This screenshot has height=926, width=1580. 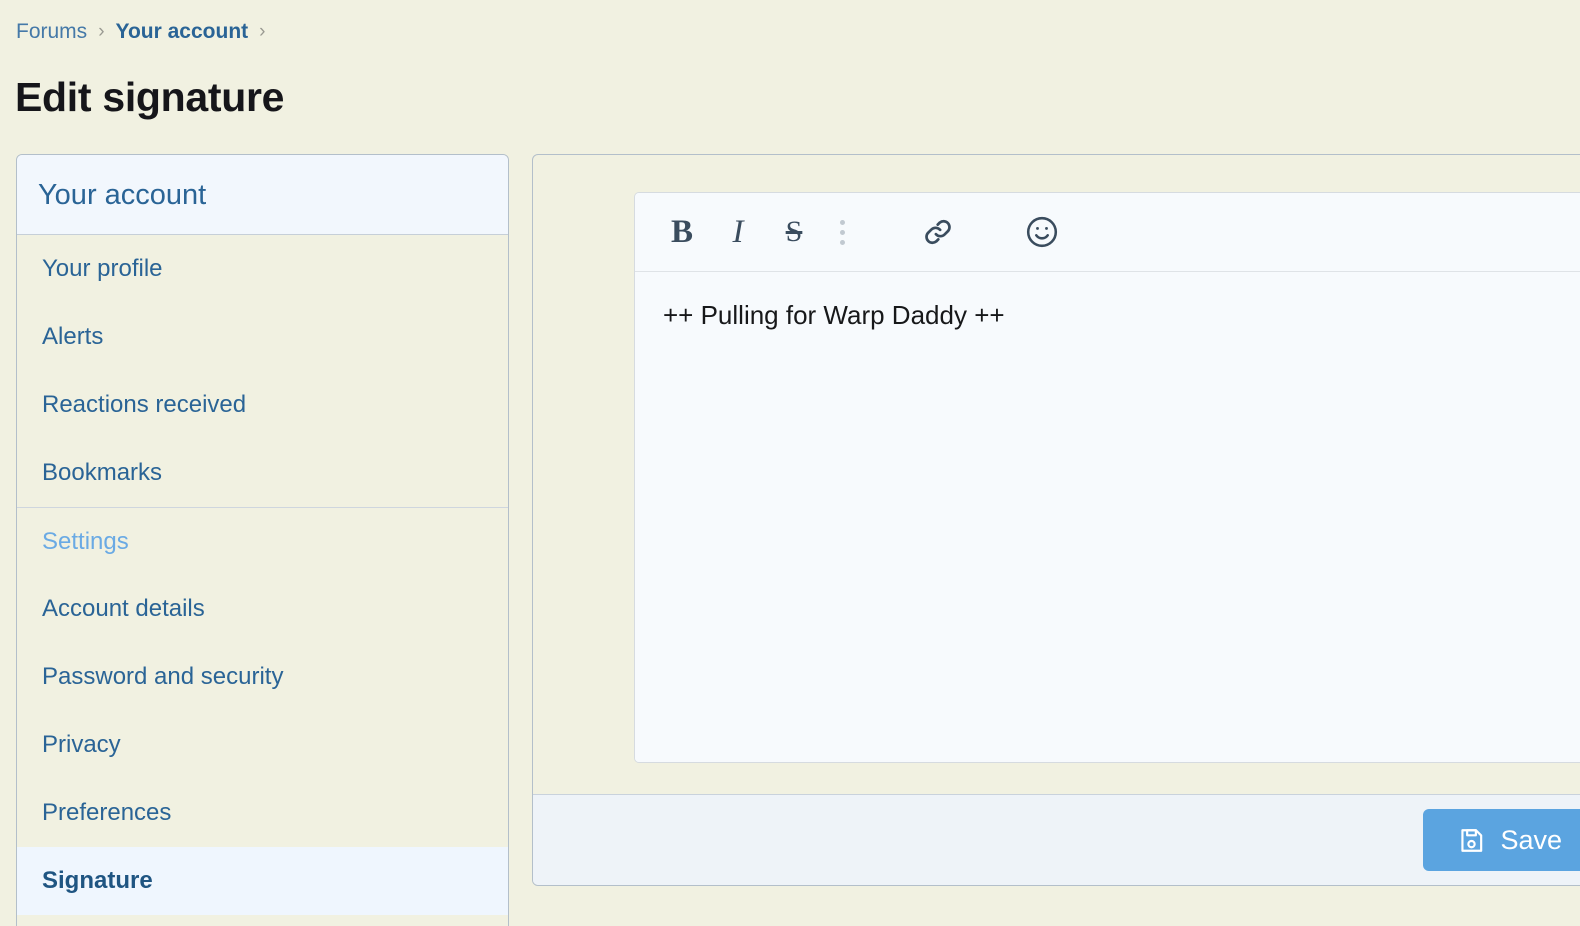 What do you see at coordinates (163, 676) in the screenshot?
I see `sidebar-item-label: Password and security` at bounding box center [163, 676].